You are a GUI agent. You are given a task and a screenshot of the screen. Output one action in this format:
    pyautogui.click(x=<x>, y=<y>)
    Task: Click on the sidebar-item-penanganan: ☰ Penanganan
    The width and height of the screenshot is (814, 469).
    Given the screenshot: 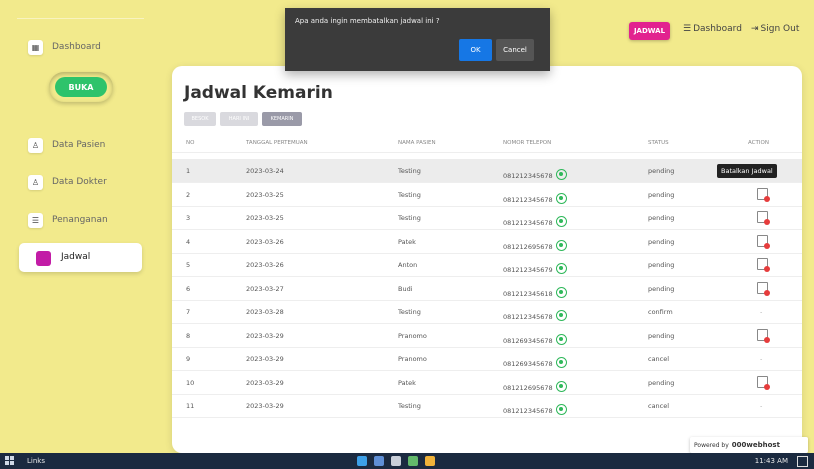 What is the action you would take?
    pyautogui.click(x=68, y=220)
    